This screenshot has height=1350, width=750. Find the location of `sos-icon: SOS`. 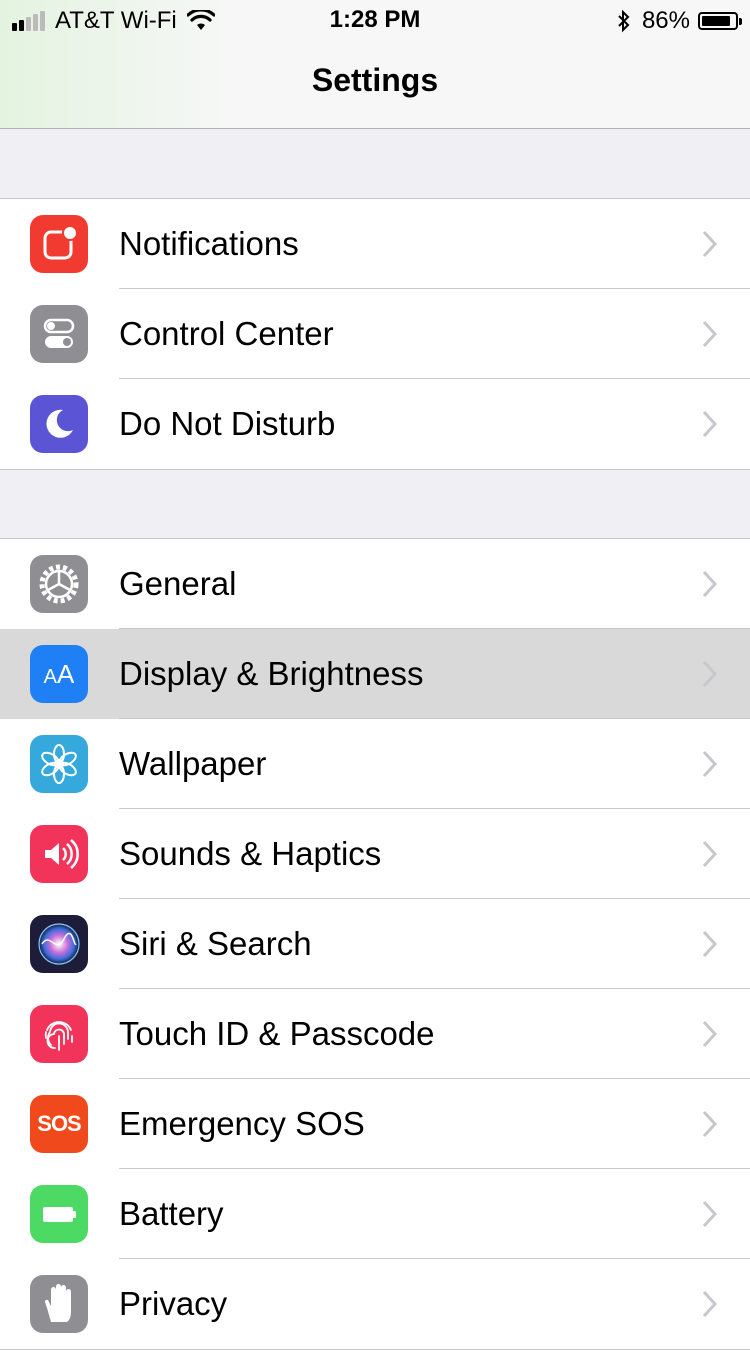

sos-icon: SOS is located at coordinates (59, 1124).